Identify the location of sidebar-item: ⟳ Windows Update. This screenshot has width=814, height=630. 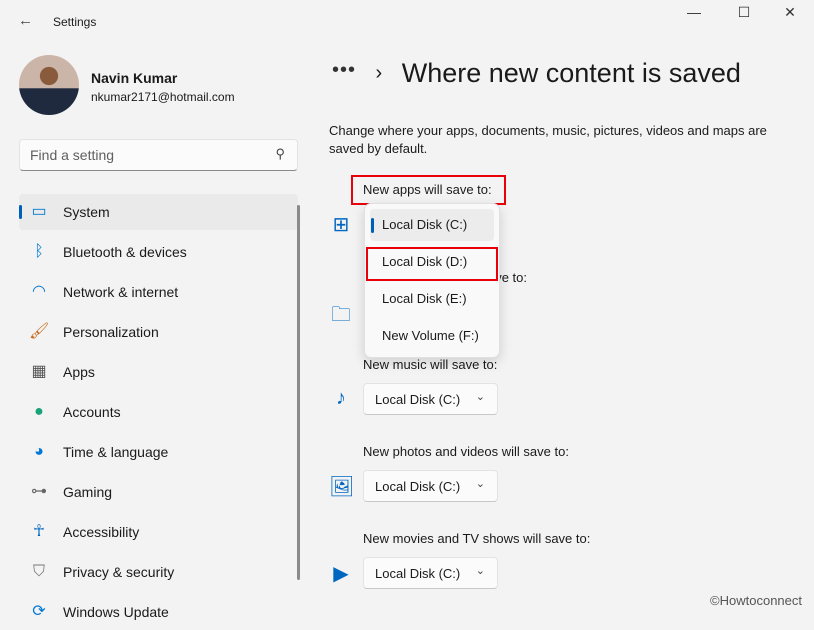
(158, 612).